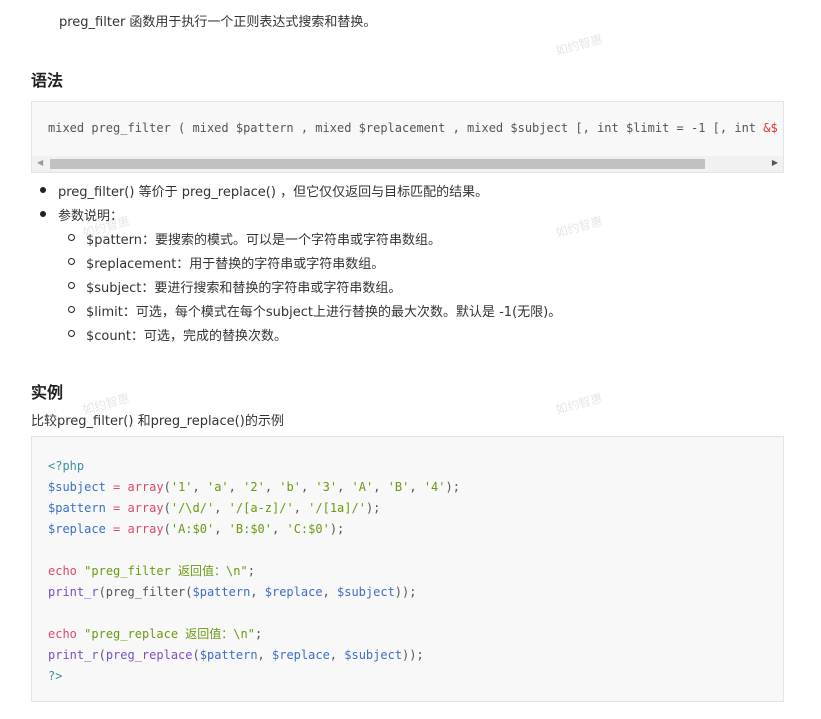 The height and width of the screenshot is (719, 821). I want to click on code-token: '/[a-z]/', so click(261, 508).